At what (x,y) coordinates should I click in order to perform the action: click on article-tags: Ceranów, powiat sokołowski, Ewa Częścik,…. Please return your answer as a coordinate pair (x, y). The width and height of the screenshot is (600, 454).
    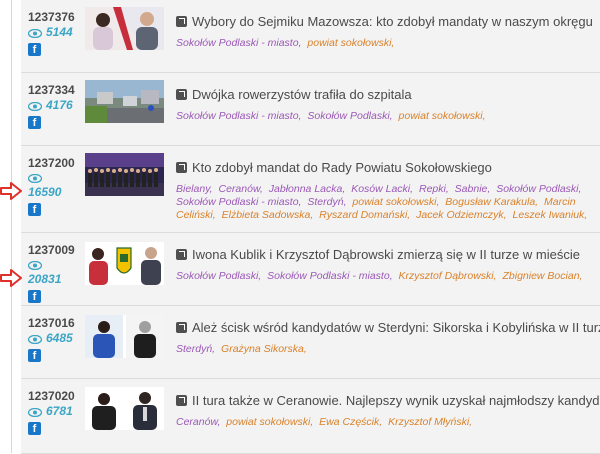
    Looking at the image, I should click on (386, 422).